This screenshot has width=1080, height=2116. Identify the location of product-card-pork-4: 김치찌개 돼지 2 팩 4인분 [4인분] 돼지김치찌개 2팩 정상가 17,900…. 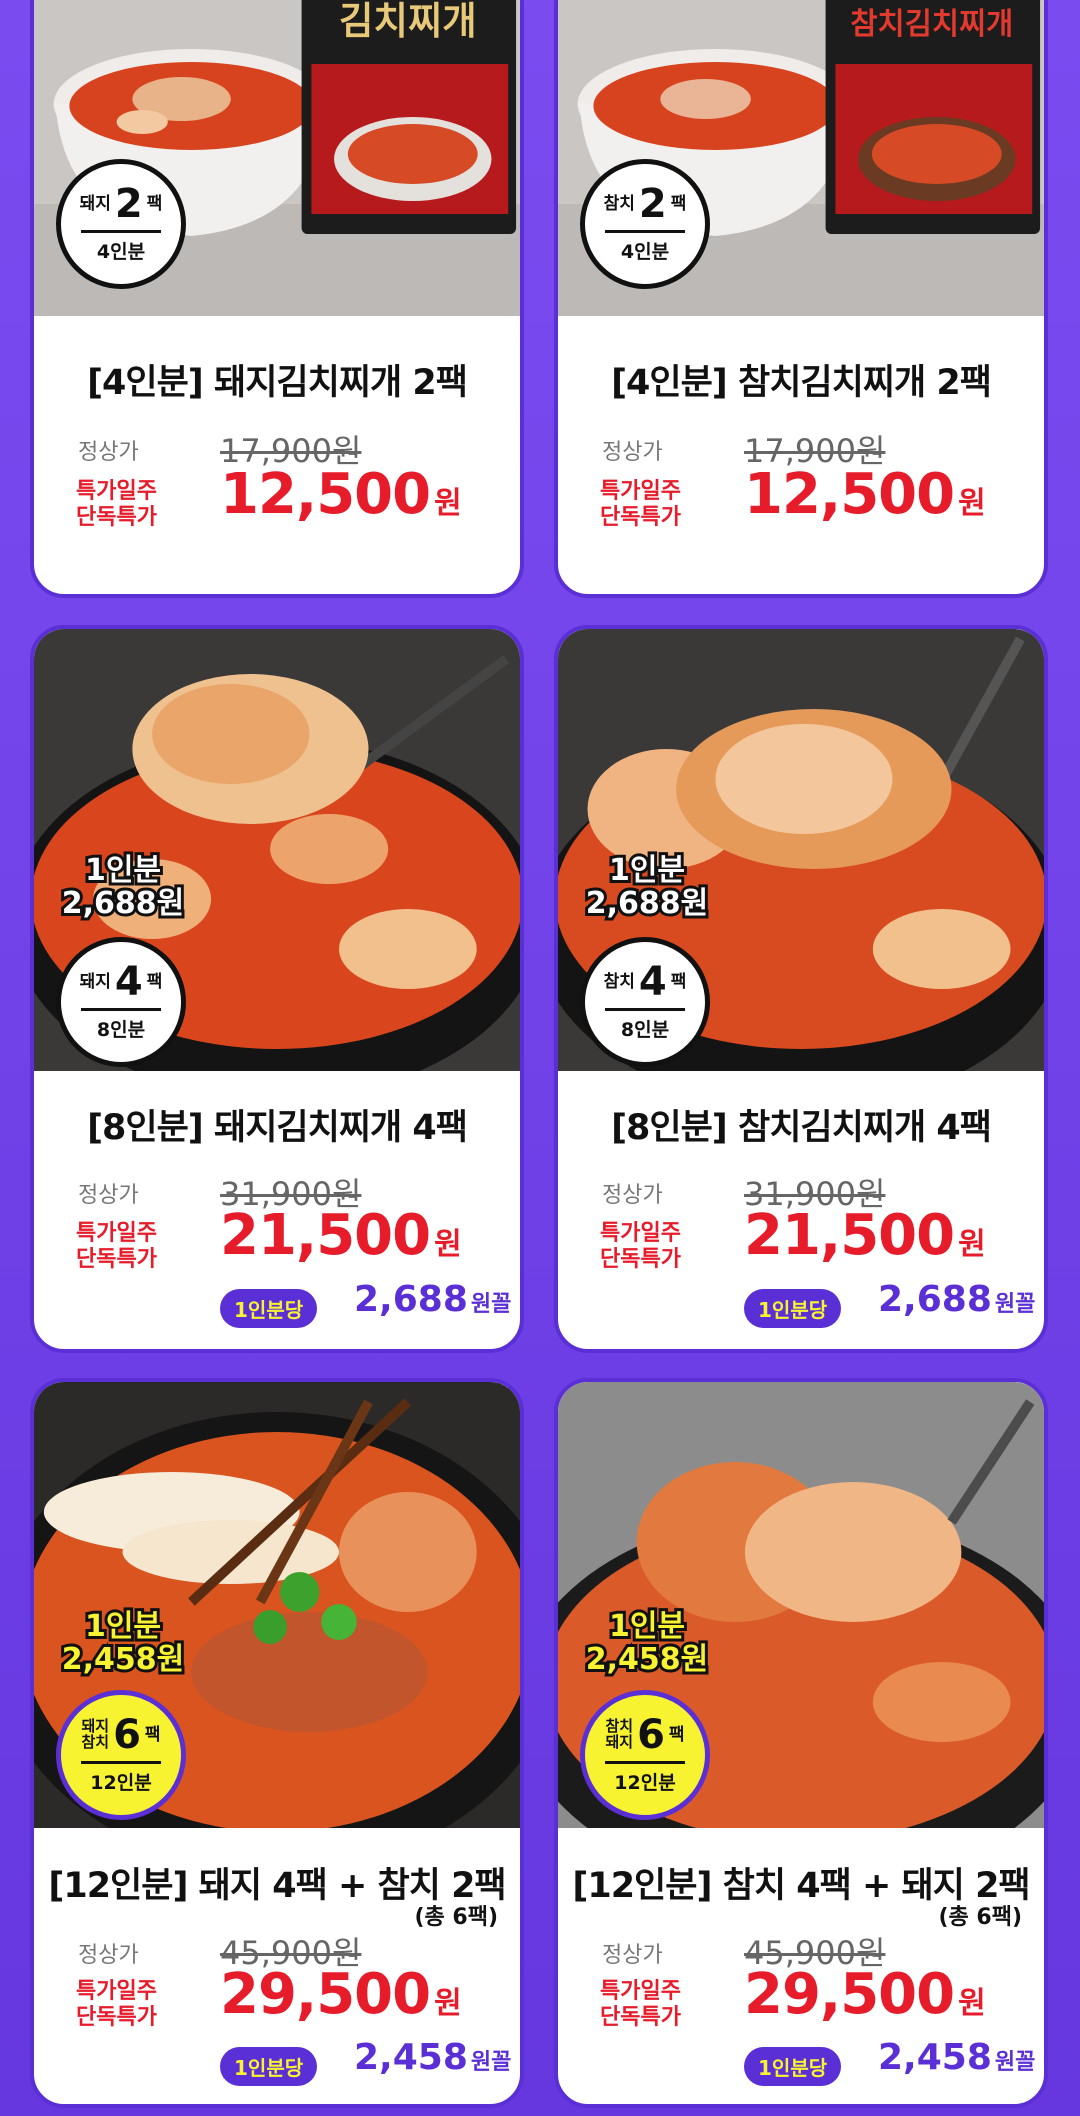
(277, 299).